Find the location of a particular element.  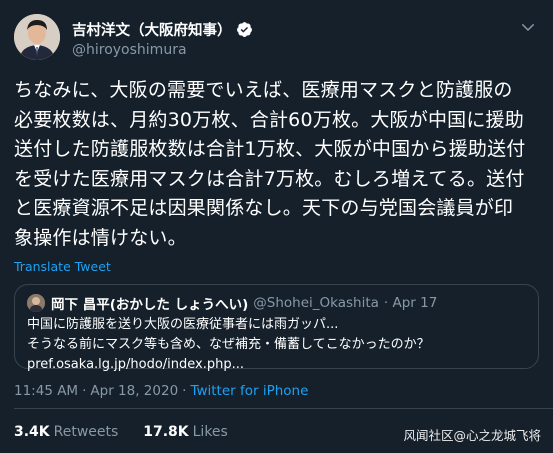

tweet-text-line: 必要枚数は、月約30万枚、合計60万枚。大阪が中国に援助 is located at coordinates (269, 119).